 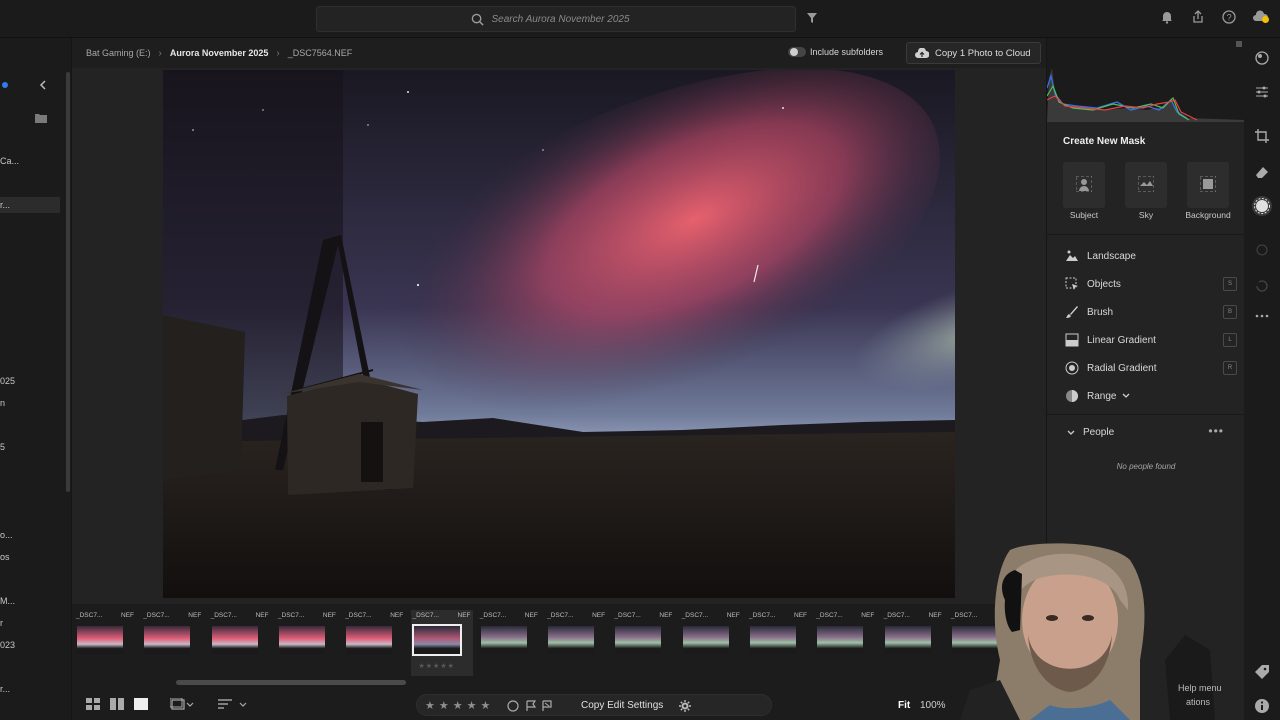 What do you see at coordinates (1084, 185) in the screenshot?
I see `mask-subject-card` at bounding box center [1084, 185].